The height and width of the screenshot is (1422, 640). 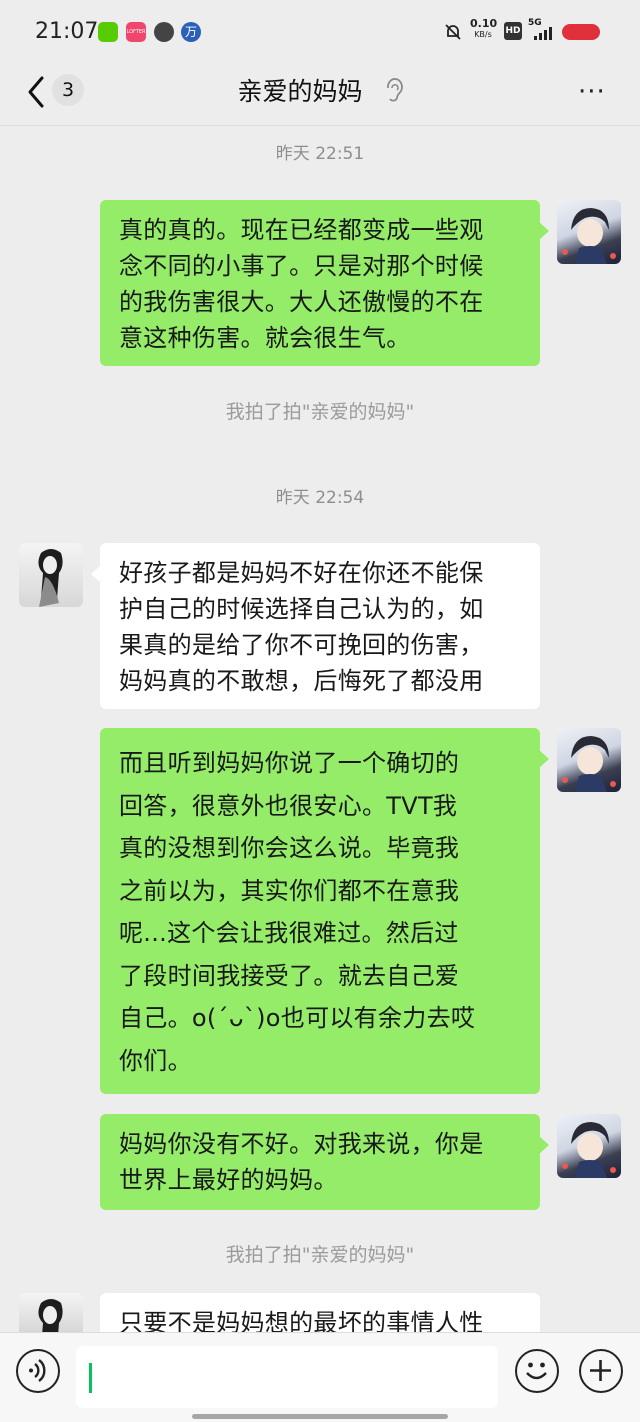 What do you see at coordinates (191, 32) in the screenshot?
I see `wanfang-icon: 万` at bounding box center [191, 32].